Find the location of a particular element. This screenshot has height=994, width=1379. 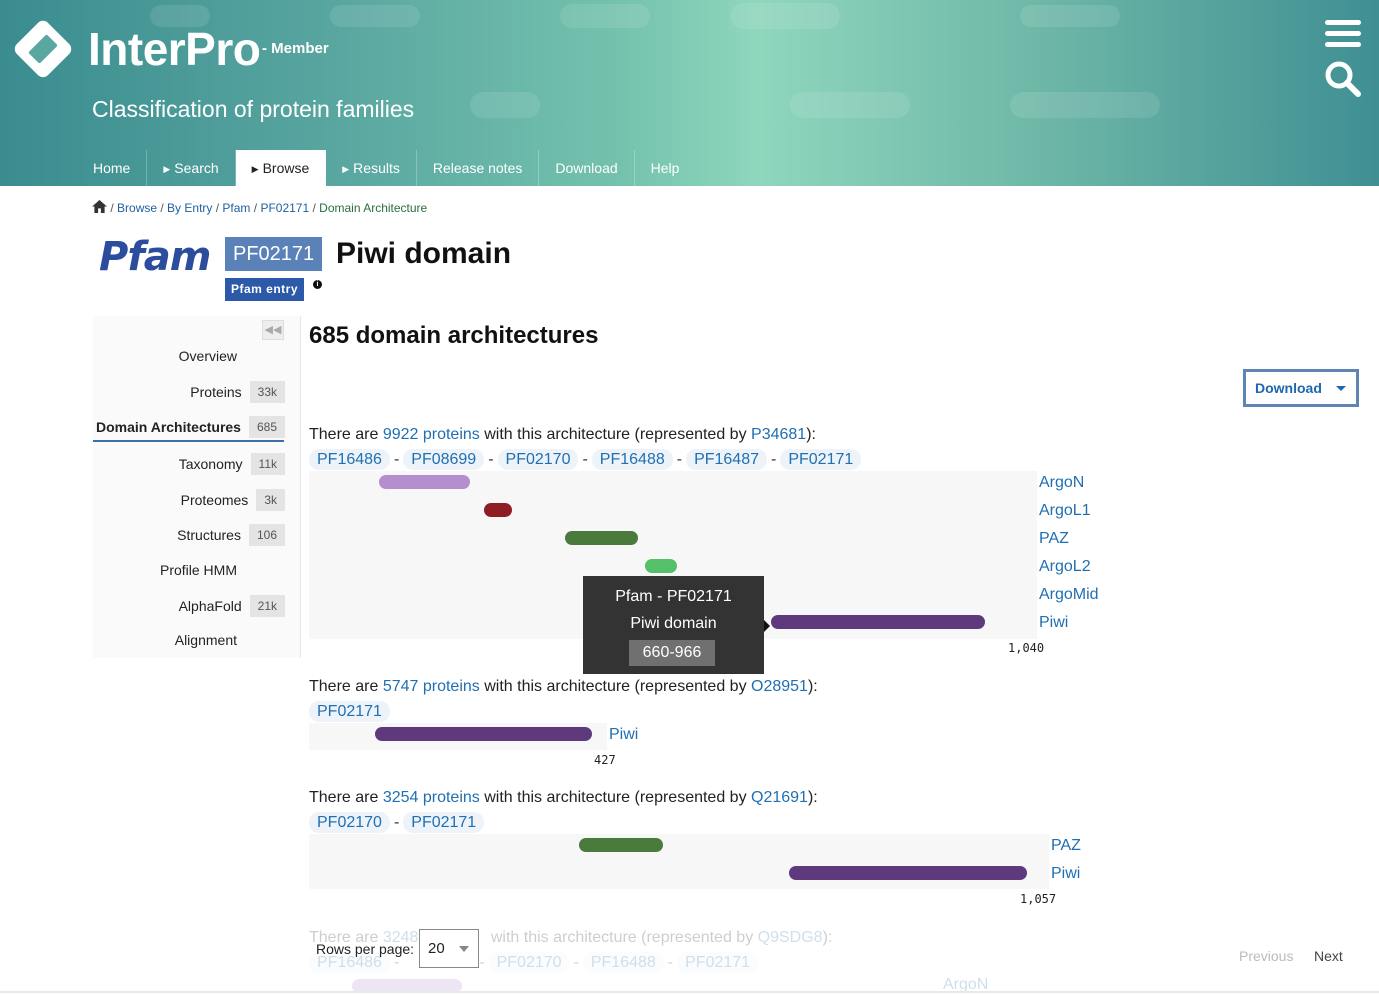

chevron-down-icon is located at coordinates (1341, 388).